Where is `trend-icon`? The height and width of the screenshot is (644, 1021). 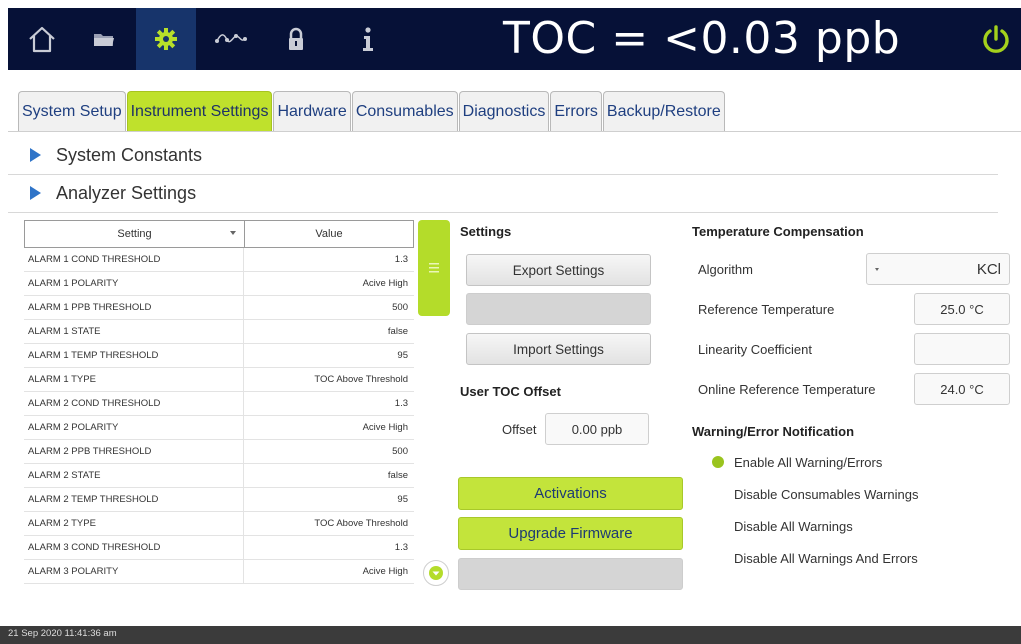 trend-icon is located at coordinates (232, 39).